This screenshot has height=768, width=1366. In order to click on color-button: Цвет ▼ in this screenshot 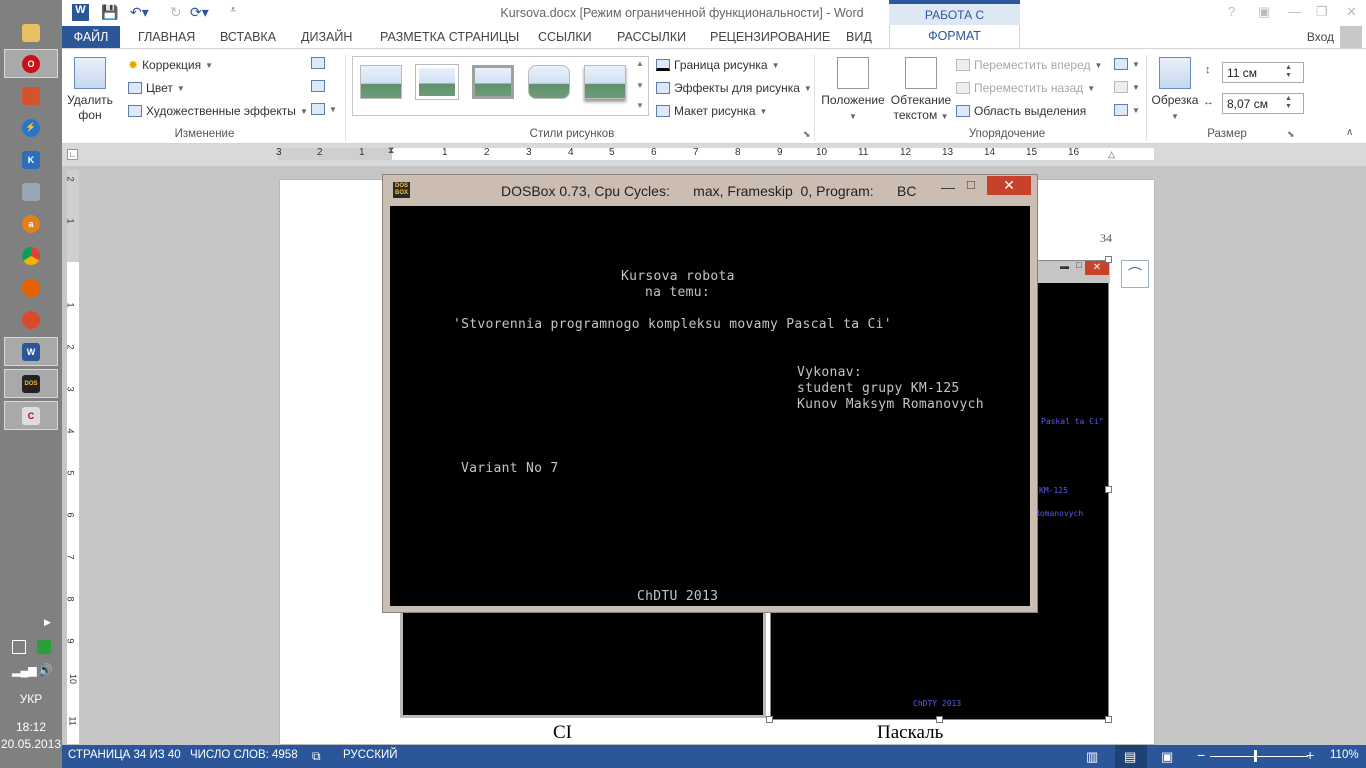, I will do `click(156, 88)`.